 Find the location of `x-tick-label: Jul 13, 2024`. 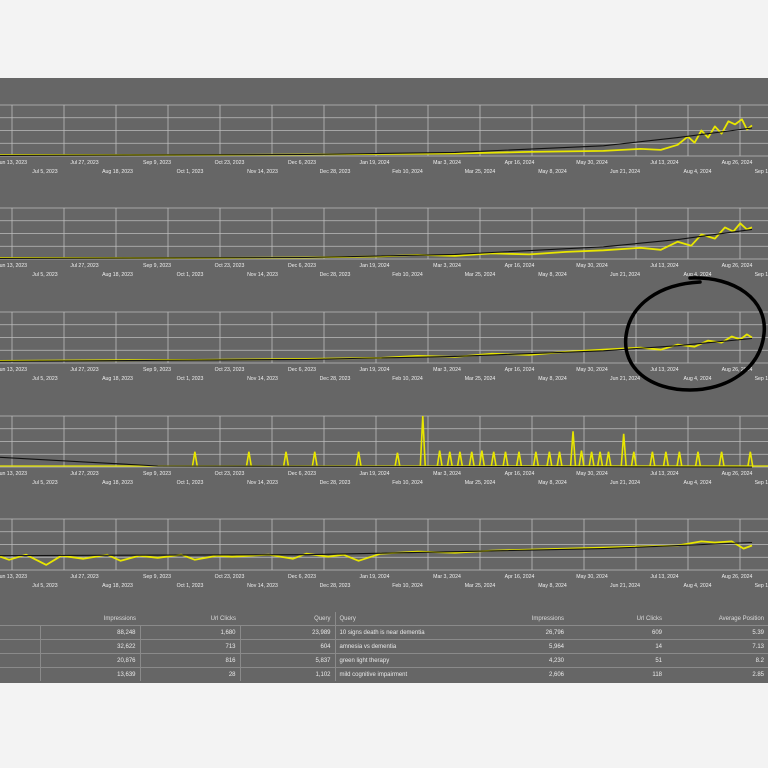

x-tick-label: Jul 13, 2024 is located at coordinates (664, 474).